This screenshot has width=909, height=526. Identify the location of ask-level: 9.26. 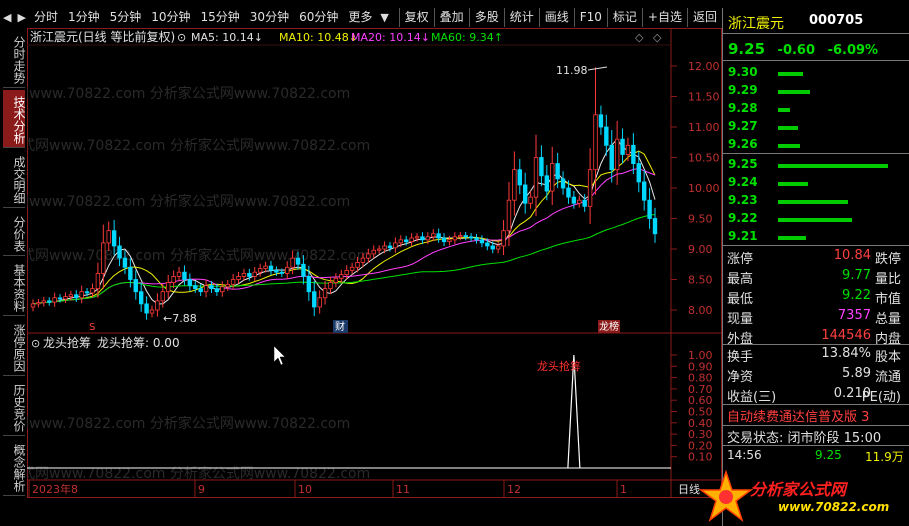
(818, 145).